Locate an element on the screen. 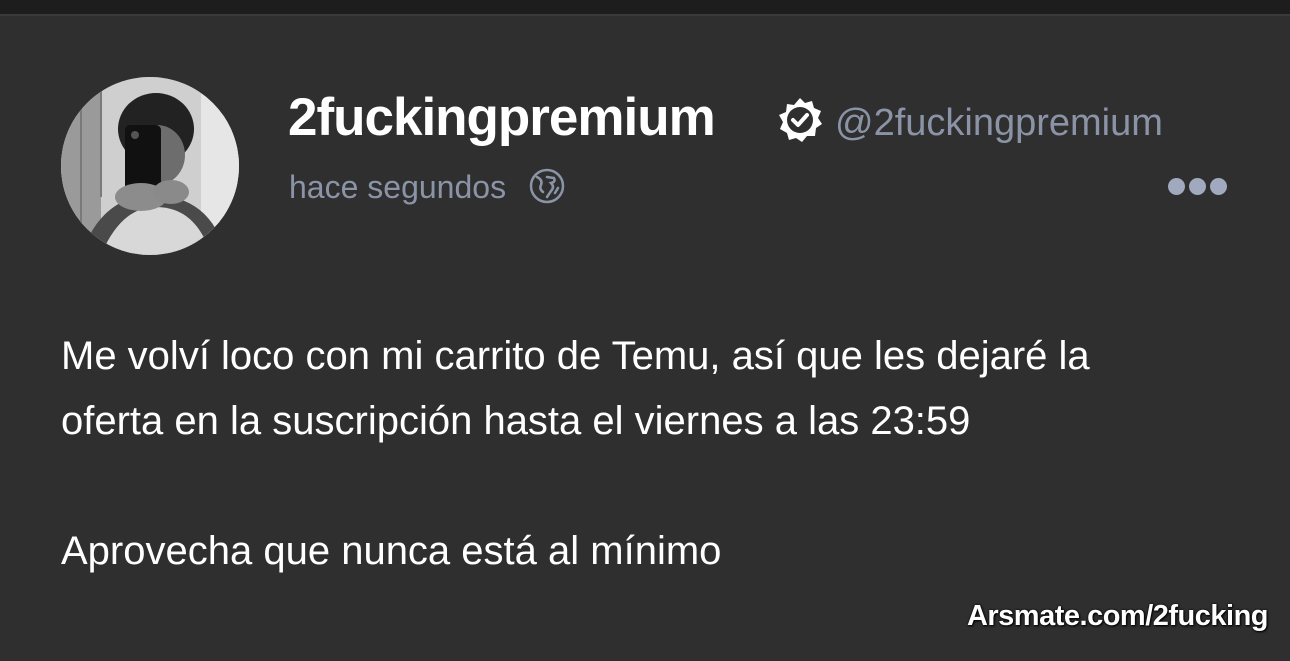 This screenshot has height=661, width=1290. display-name: 2fuckingpremium is located at coordinates (502, 118).